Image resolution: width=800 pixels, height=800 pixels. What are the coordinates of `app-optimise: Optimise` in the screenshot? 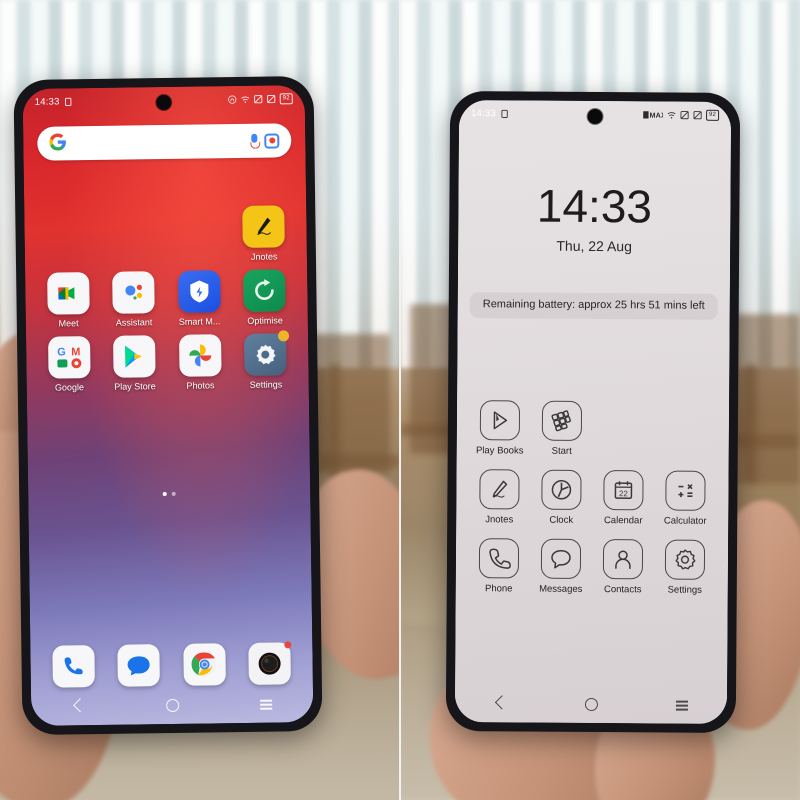 It's located at (265, 297).